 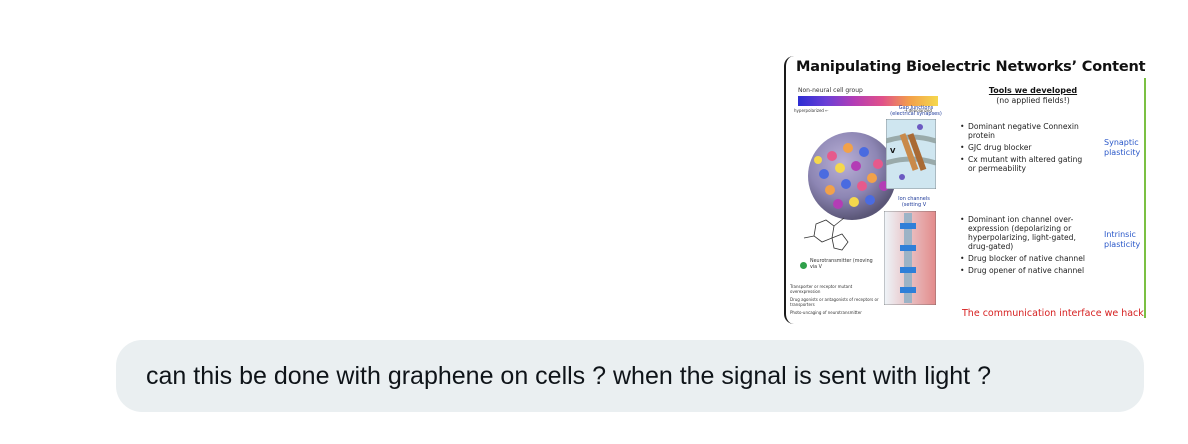 What do you see at coordinates (1027, 270) in the screenshot?
I see `intrinsic-tool-item: Drug opener of native channel` at bounding box center [1027, 270].